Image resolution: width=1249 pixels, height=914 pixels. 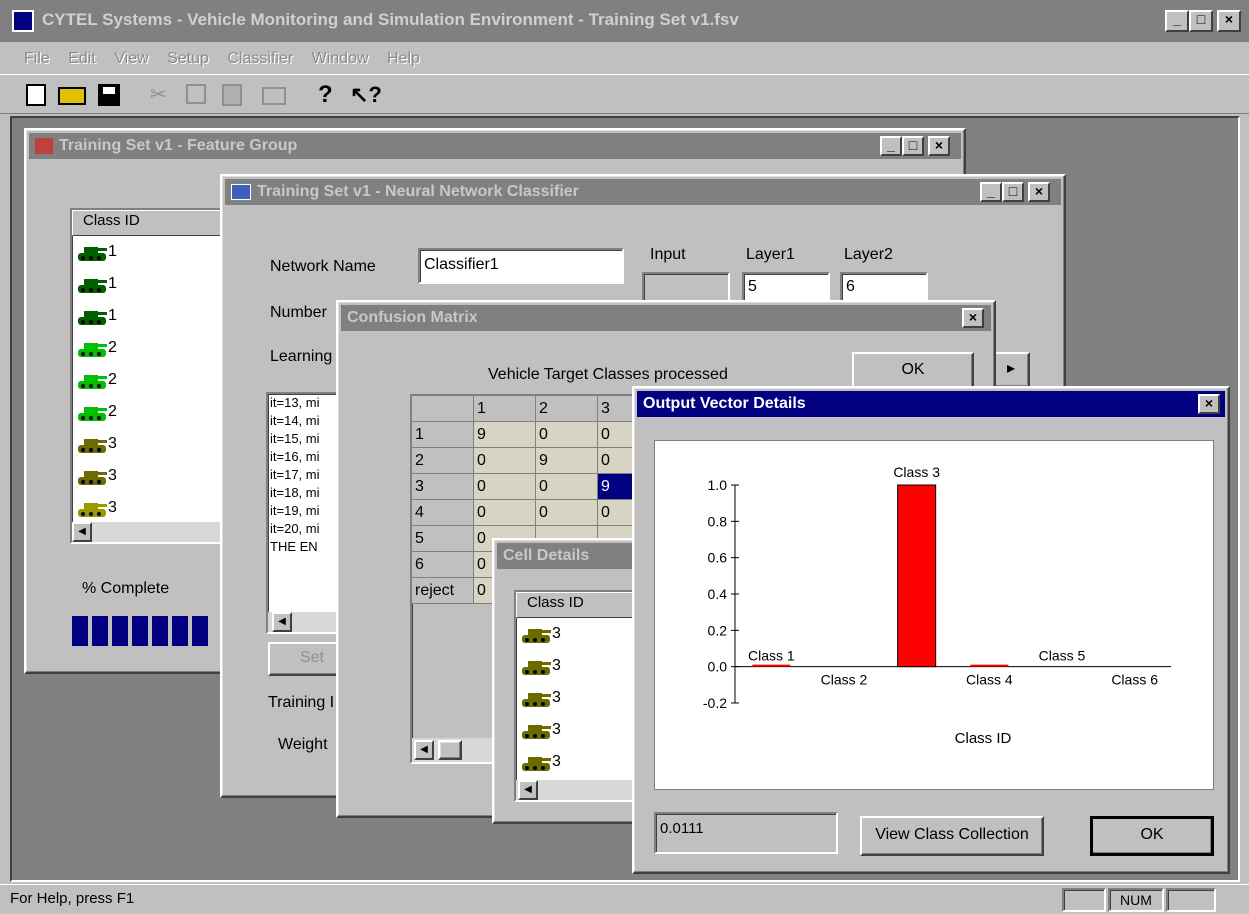 I want to click on nn-minimize-button: _, so click(x=991, y=192).